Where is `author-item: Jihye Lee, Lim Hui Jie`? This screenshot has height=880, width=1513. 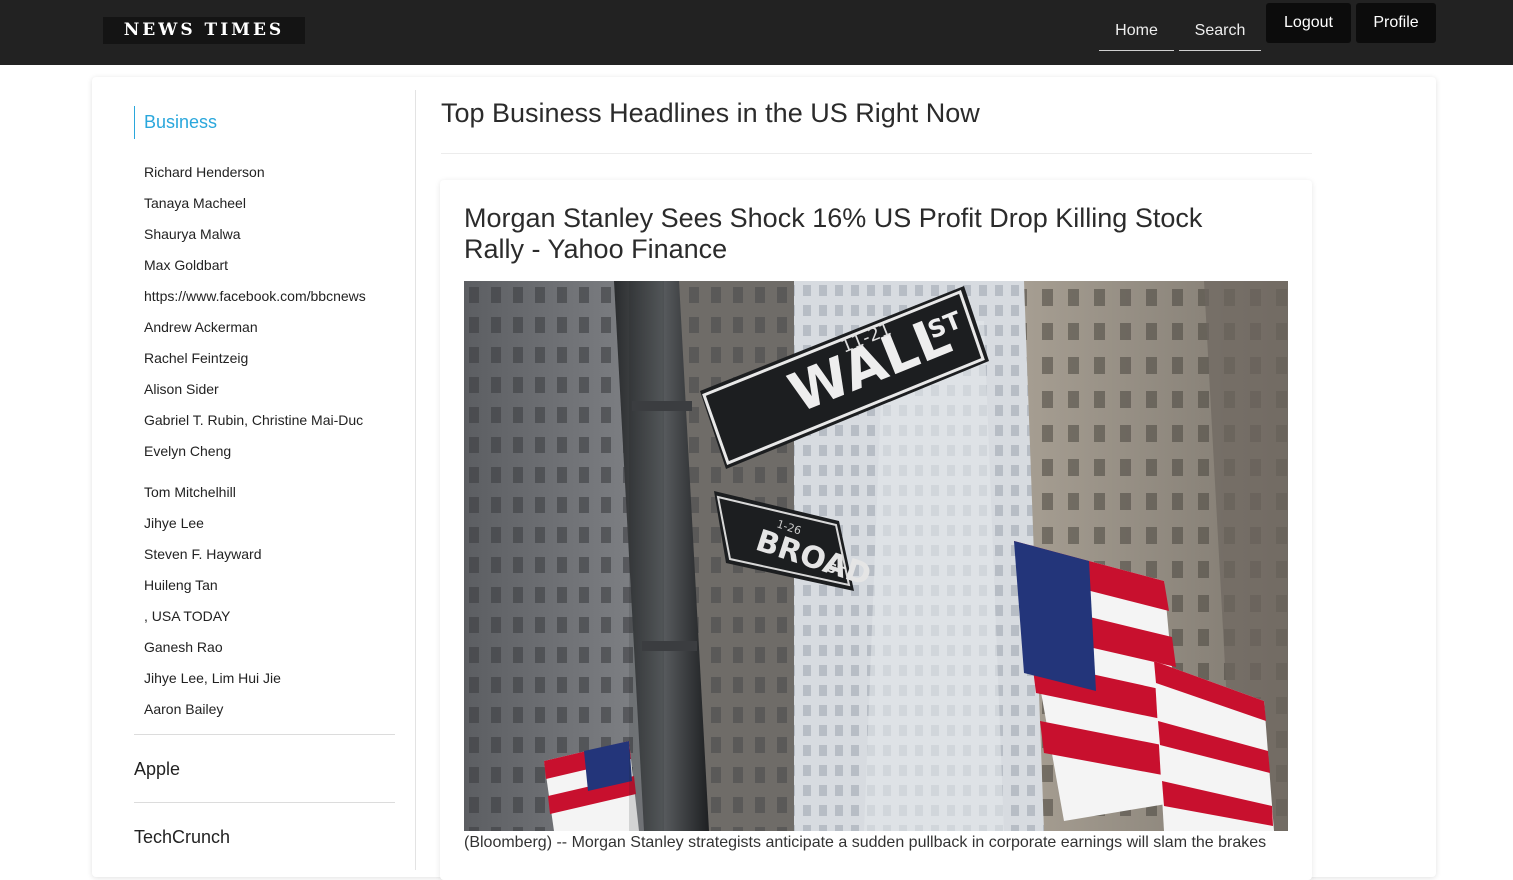
author-item: Jihye Lee, Lim Hui Jie is located at coordinates (212, 678).